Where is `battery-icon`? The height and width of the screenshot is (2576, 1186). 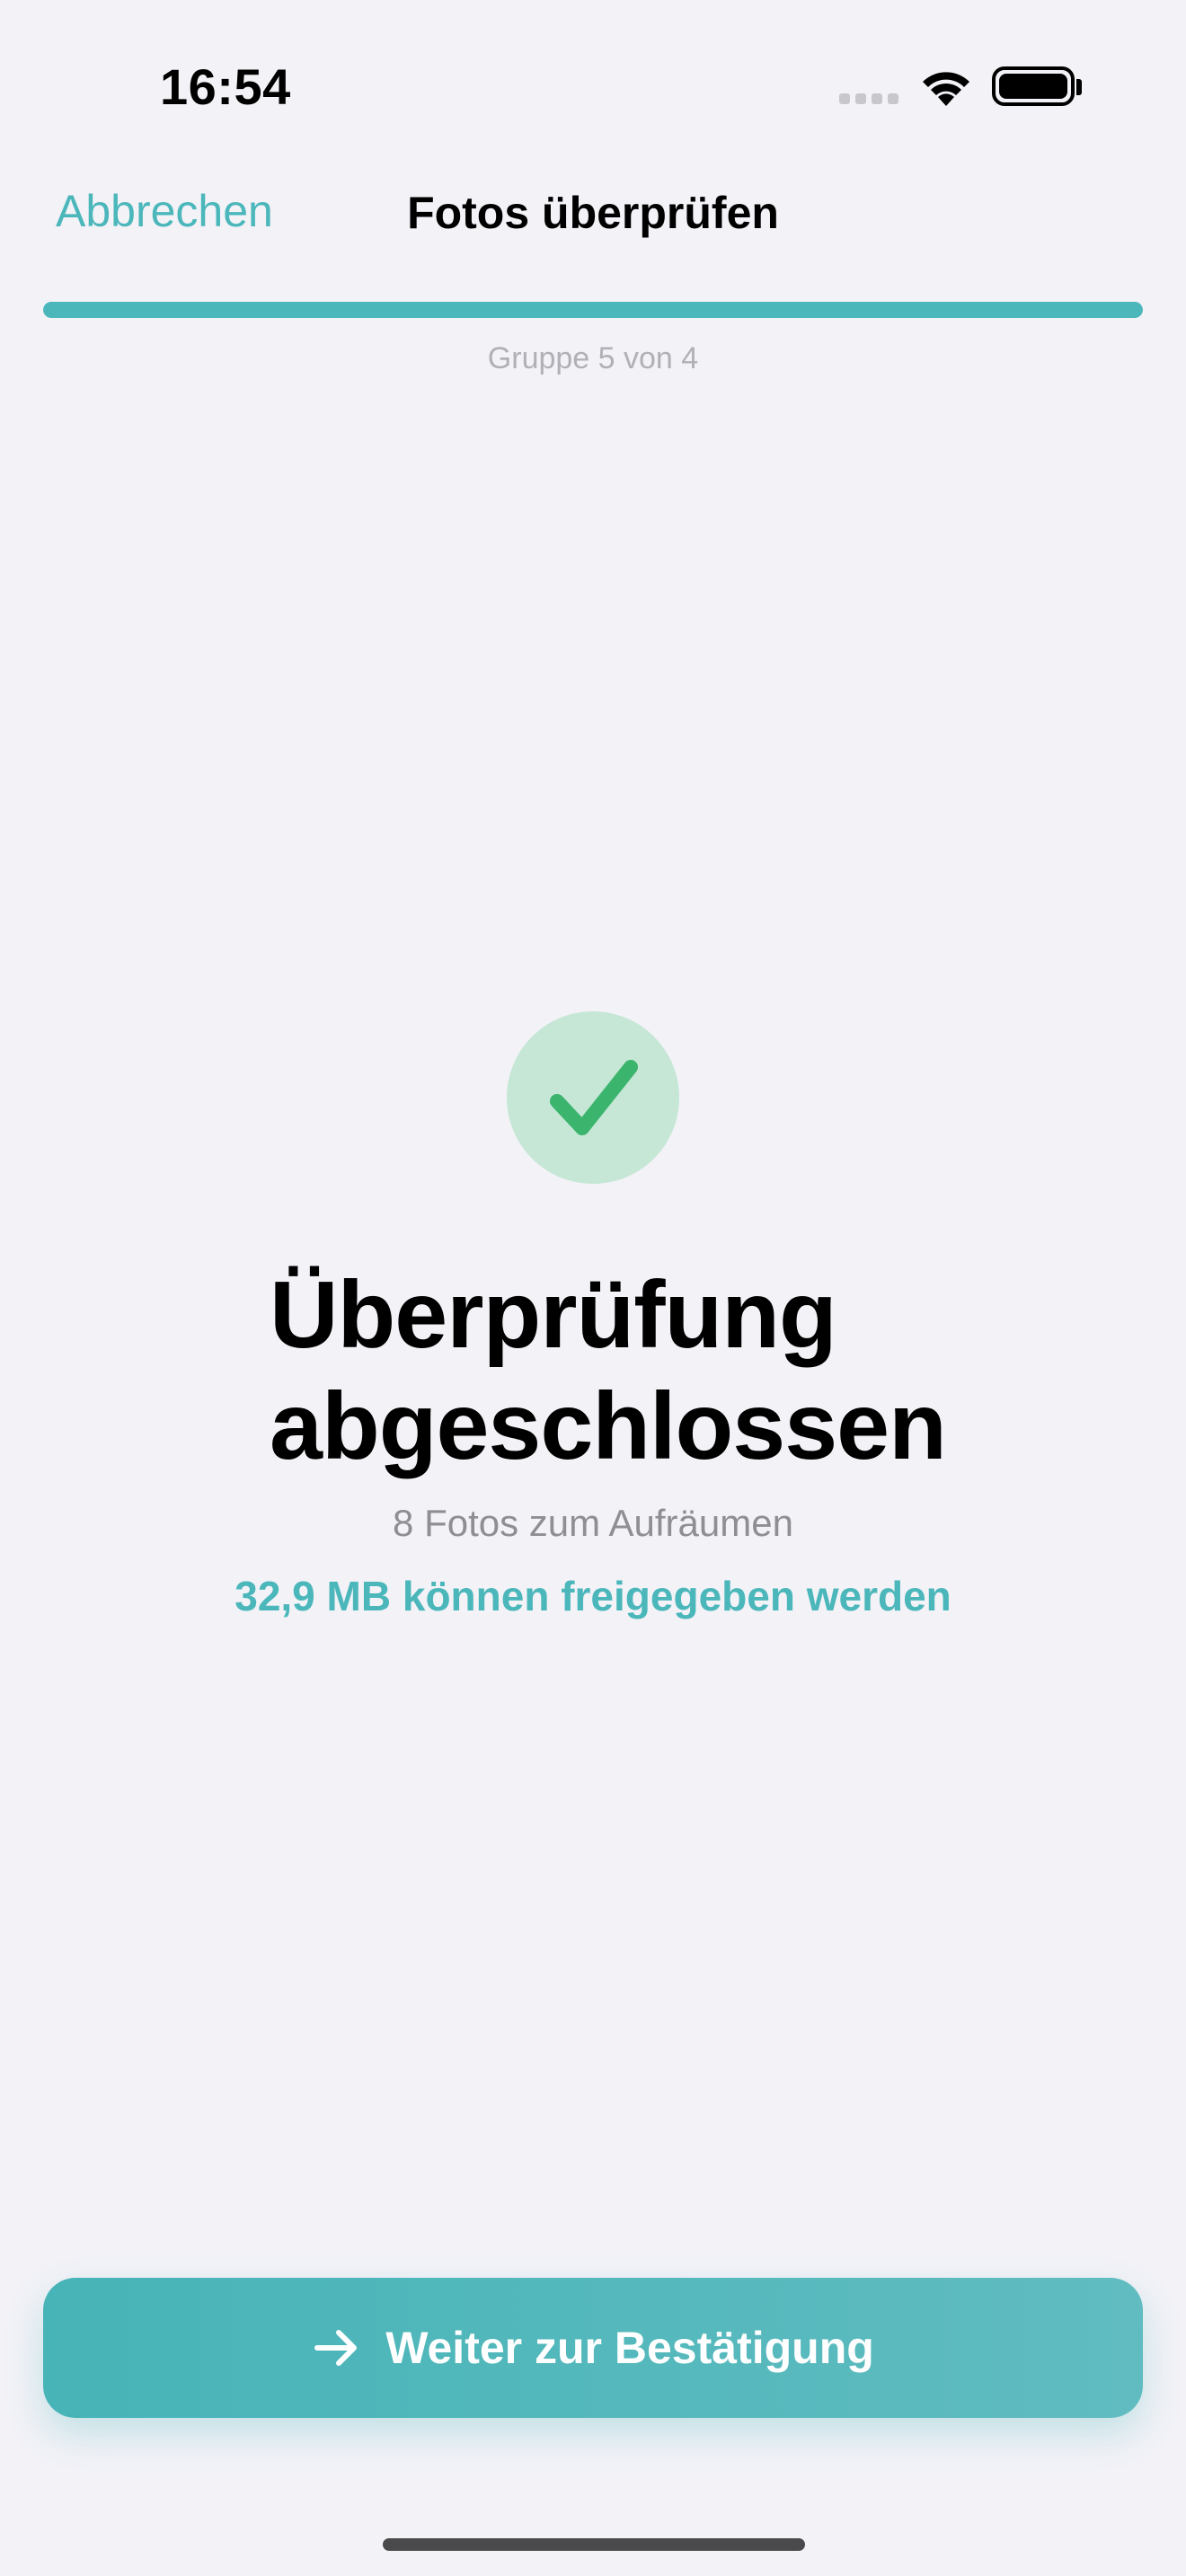
battery-icon is located at coordinates (1033, 86).